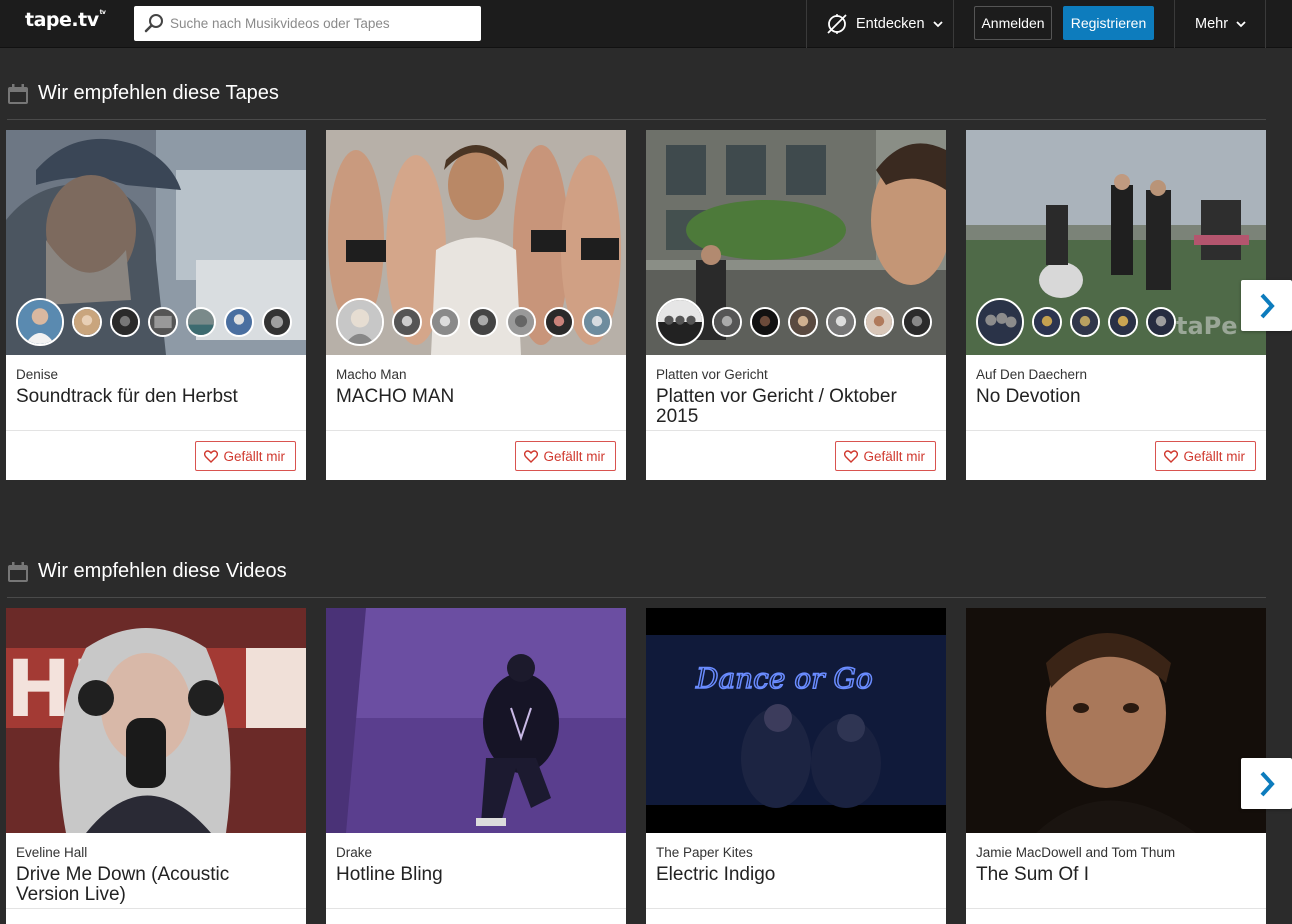 Image resolution: width=1292 pixels, height=924 pixels. What do you see at coordinates (1108, 23) in the screenshot?
I see `register-button: Registrieren` at bounding box center [1108, 23].